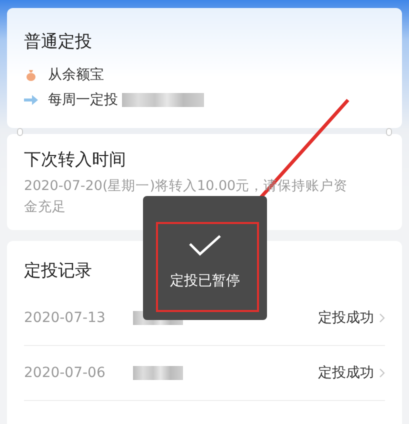  I want to click on card-title: 定投记录, so click(58, 271).